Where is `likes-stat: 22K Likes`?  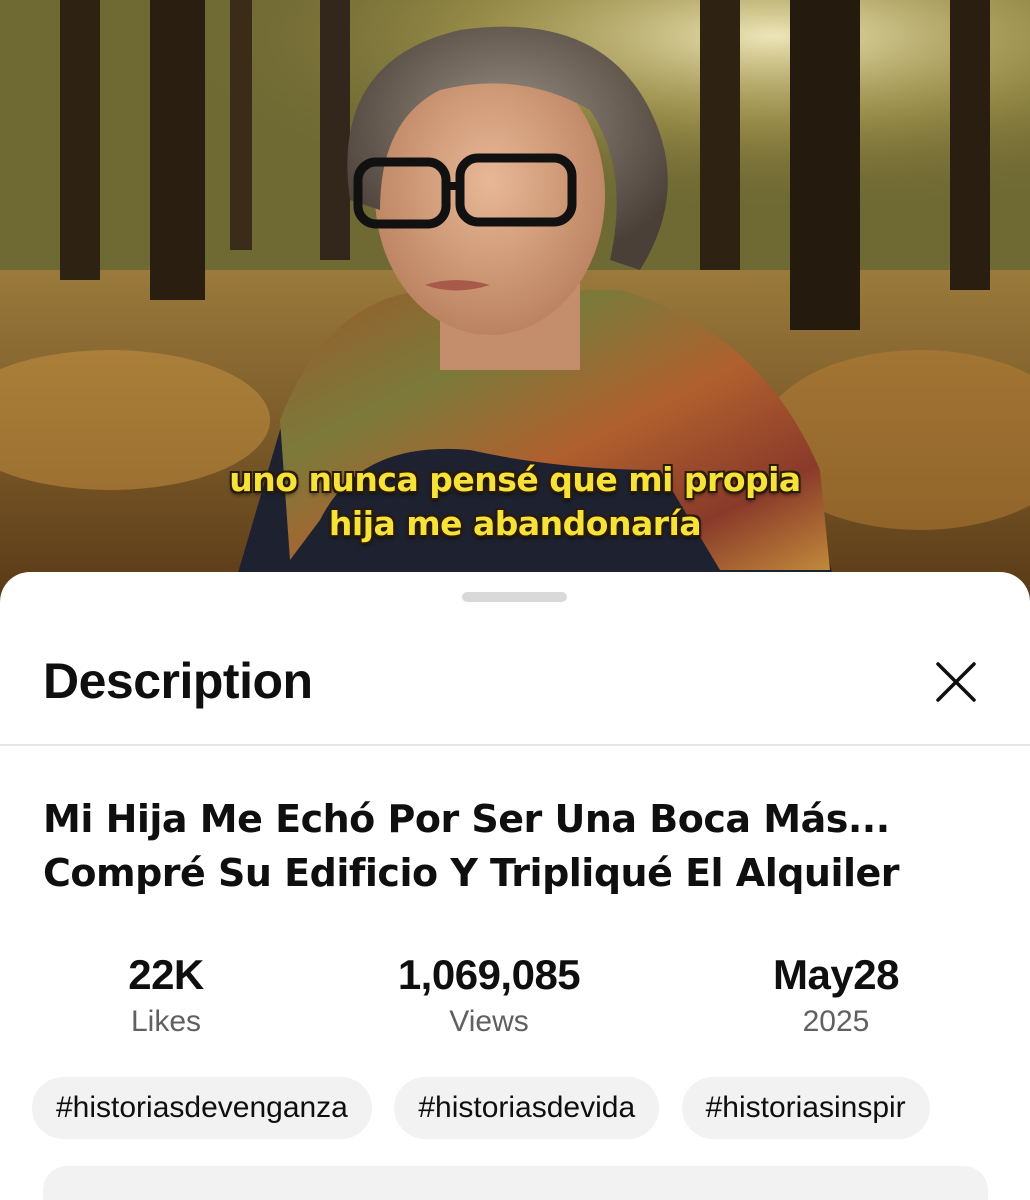 likes-stat: 22K Likes is located at coordinates (166, 996).